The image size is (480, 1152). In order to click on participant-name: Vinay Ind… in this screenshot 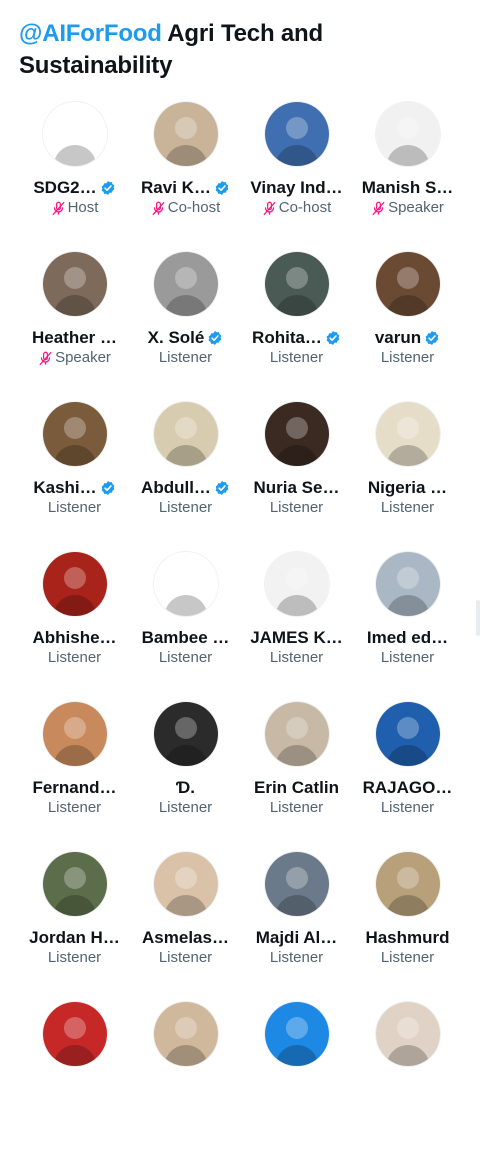, I will do `click(296, 187)`.